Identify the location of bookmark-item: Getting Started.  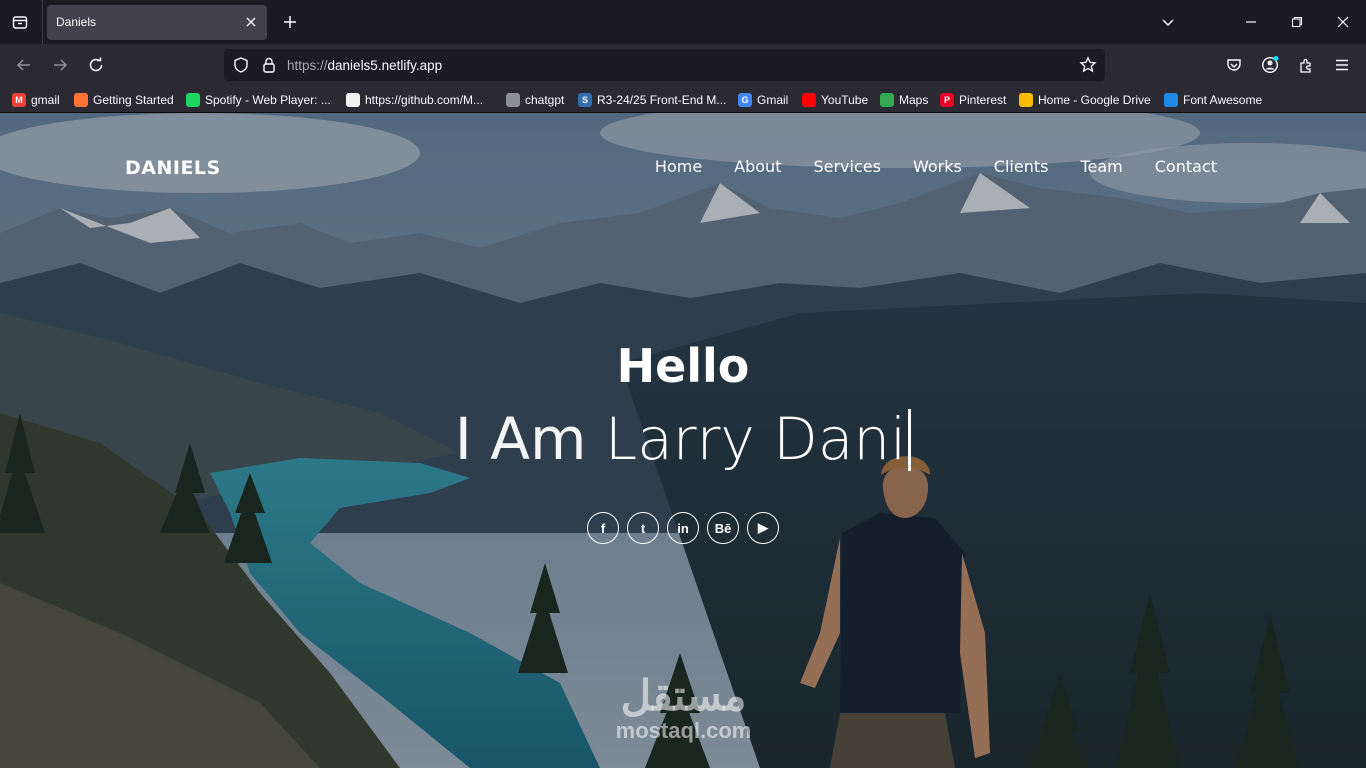
(124, 100).